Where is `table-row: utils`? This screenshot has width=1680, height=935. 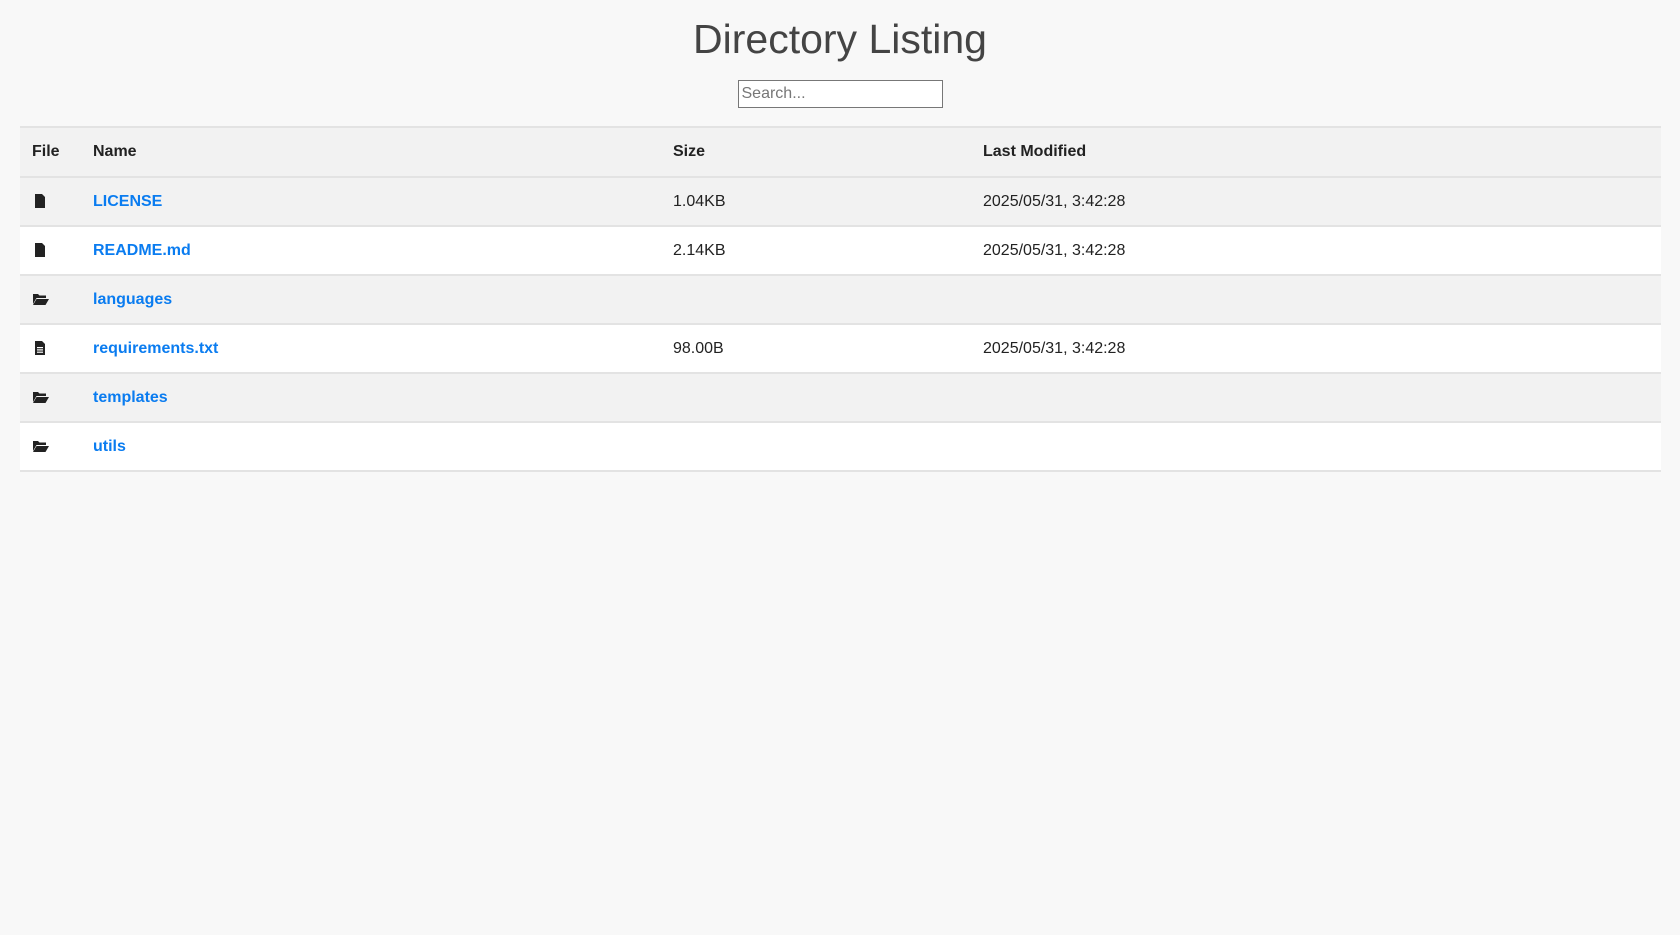
table-row: utils is located at coordinates (840, 447).